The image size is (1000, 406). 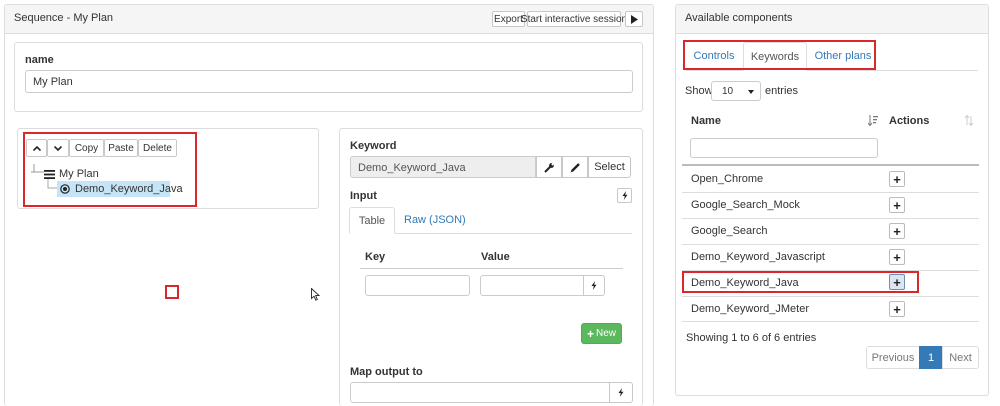 I want to click on input-value-dynamic-toggle, so click(x=594, y=285).